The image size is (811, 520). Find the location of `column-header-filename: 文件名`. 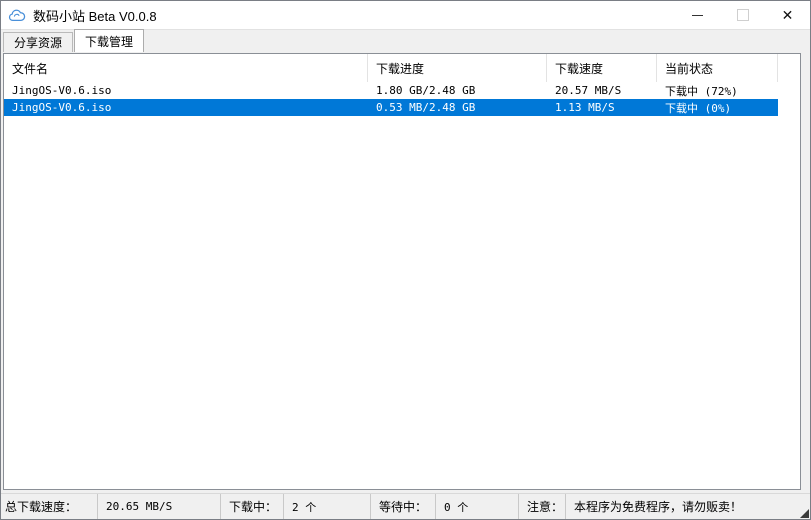

column-header-filename: 文件名 is located at coordinates (186, 68).